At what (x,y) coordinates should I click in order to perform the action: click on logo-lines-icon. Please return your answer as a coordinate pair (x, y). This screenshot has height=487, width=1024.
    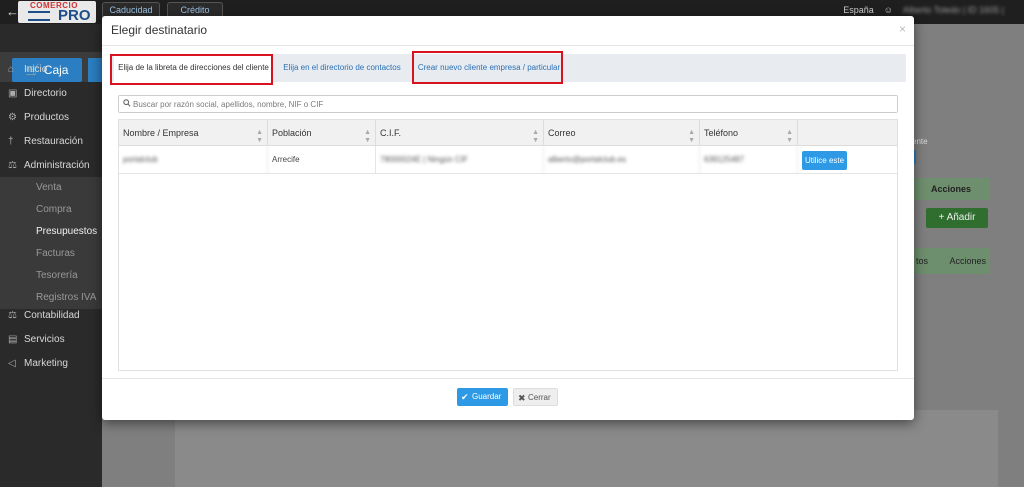
    Looking at the image, I should click on (39, 16).